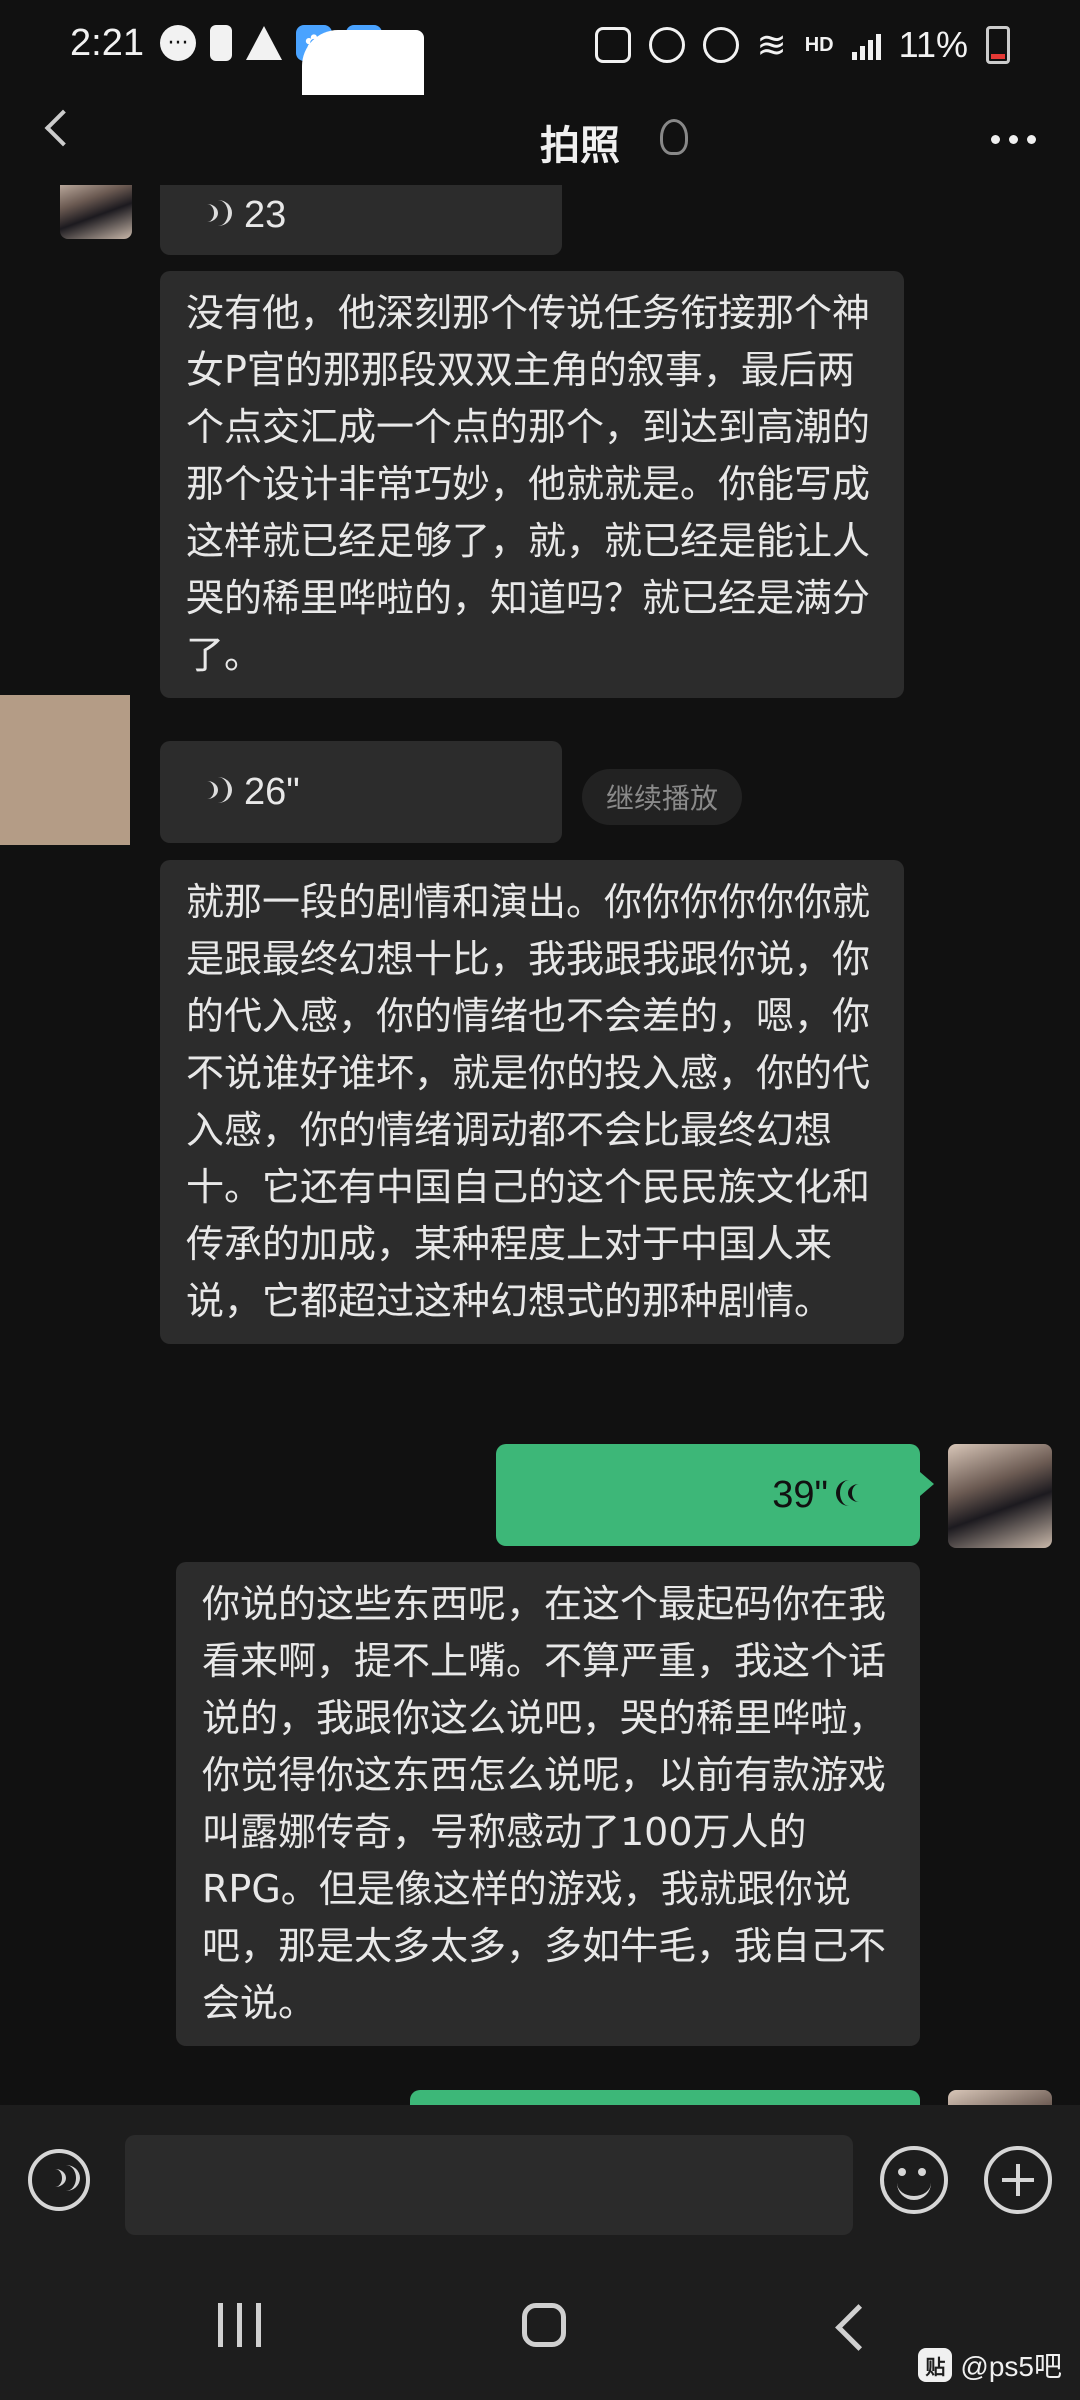  What do you see at coordinates (264, 43) in the screenshot?
I see `warning-icon` at bounding box center [264, 43].